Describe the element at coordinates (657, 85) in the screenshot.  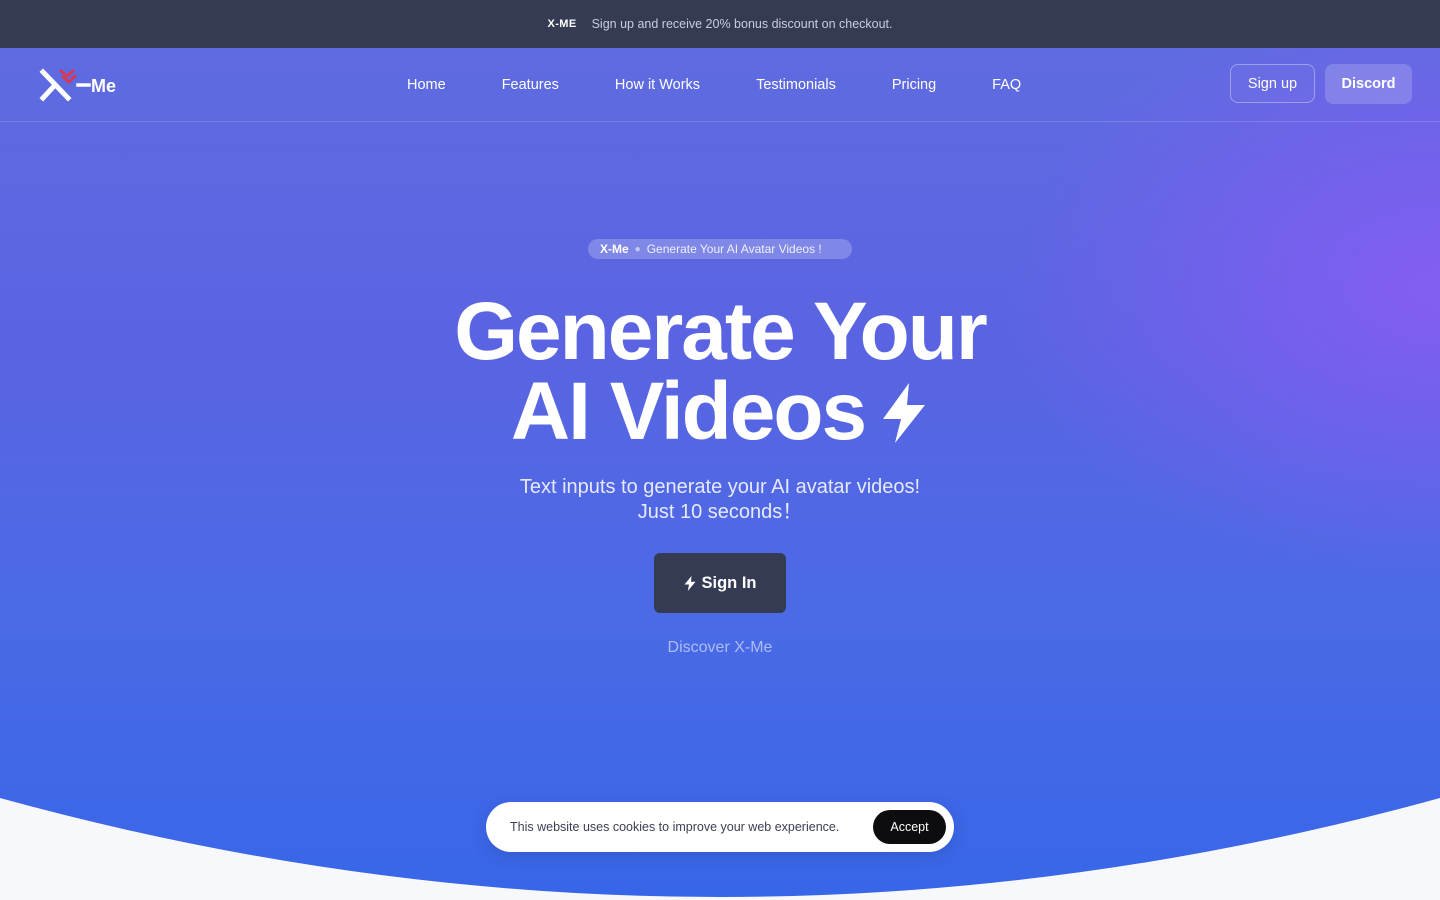
I see `nav-link-how-it-works: How it Works` at that location.